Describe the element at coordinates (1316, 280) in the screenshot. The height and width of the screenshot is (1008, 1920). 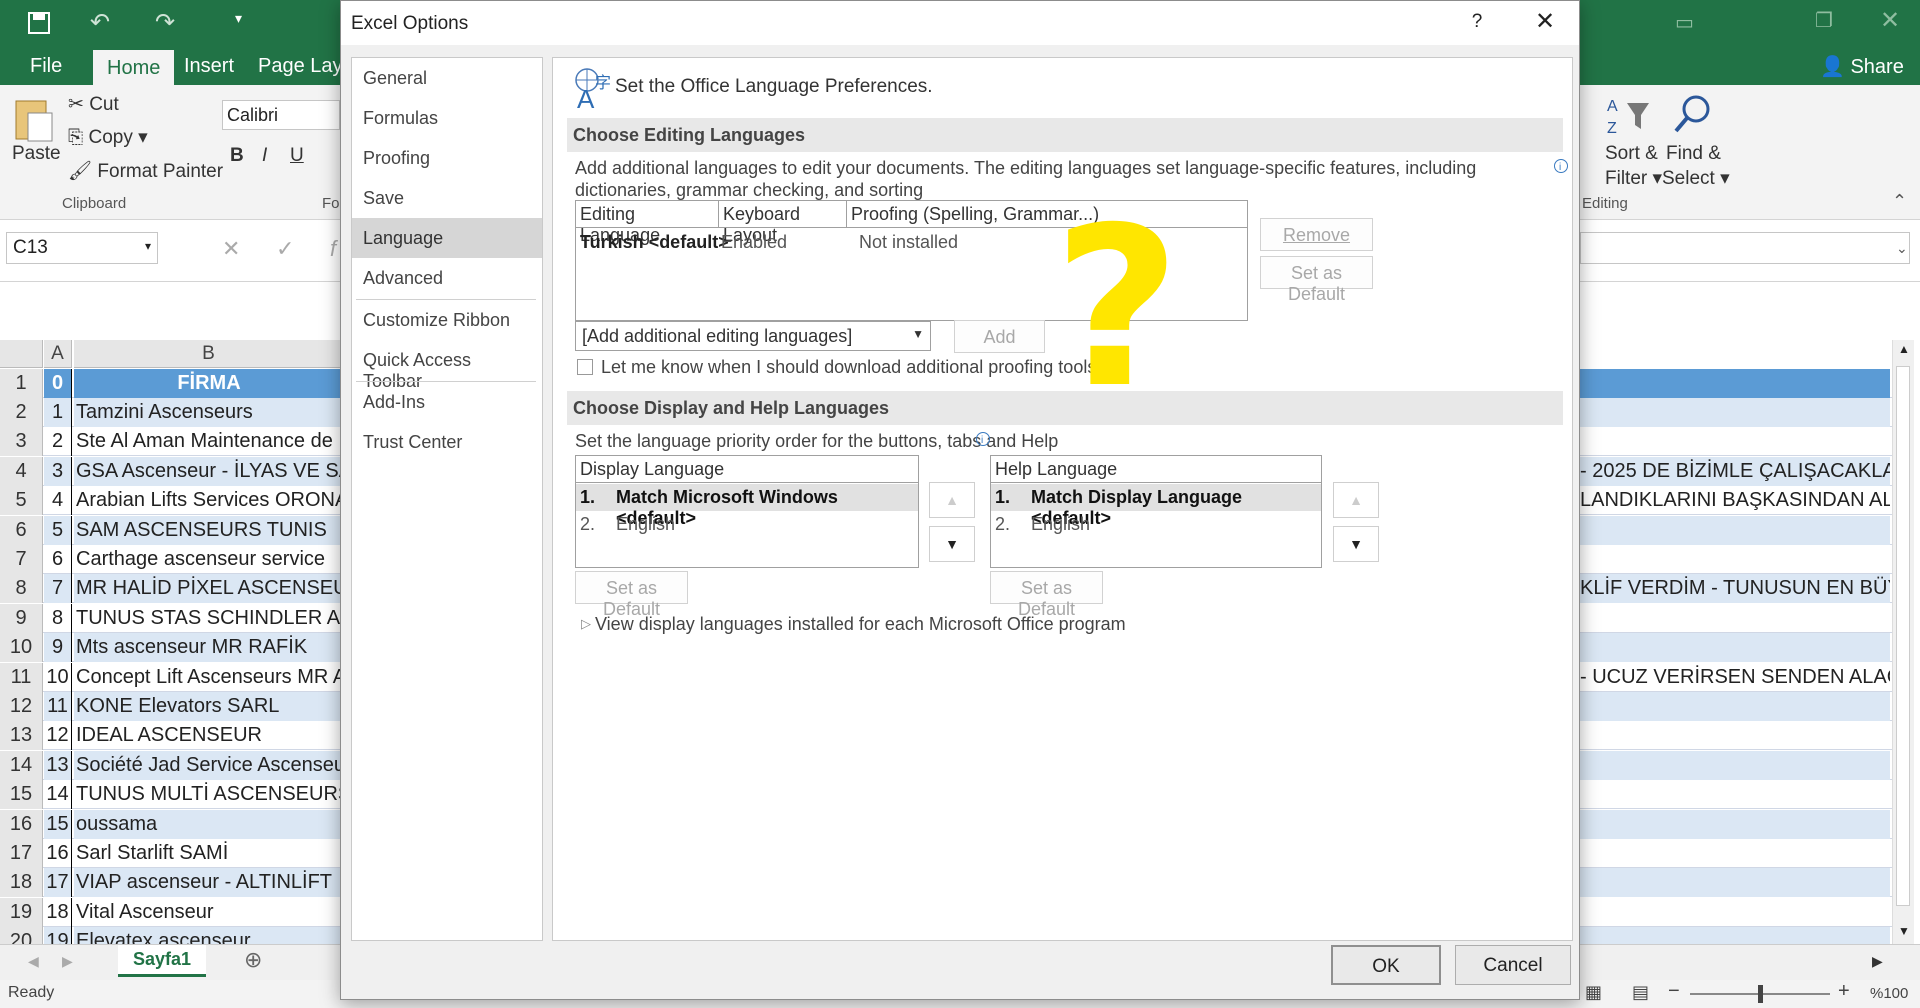
I see `set-default-editing-button: Set as Default` at that location.